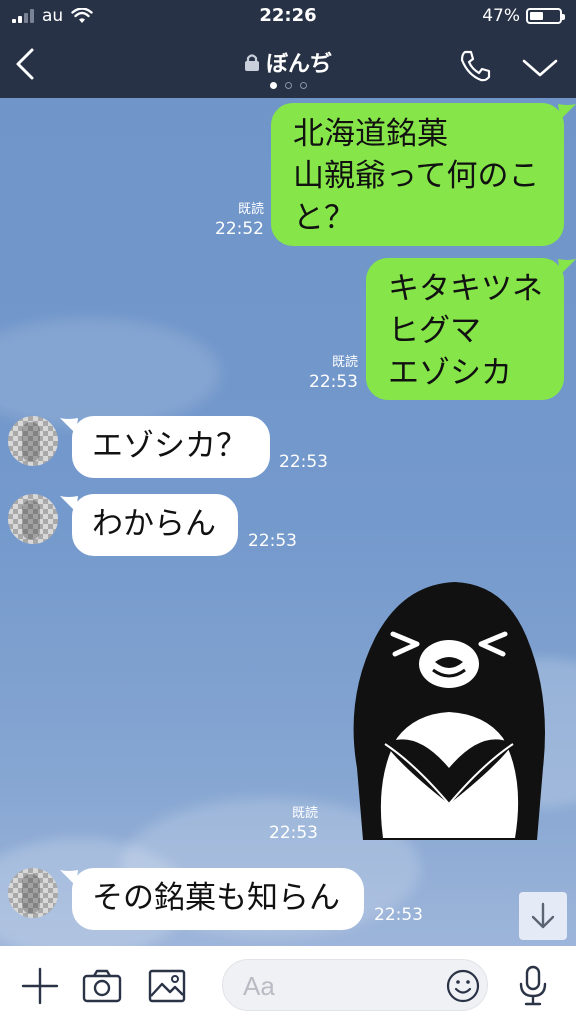  I want to click on message-text: キタキツネ, so click(465, 289).